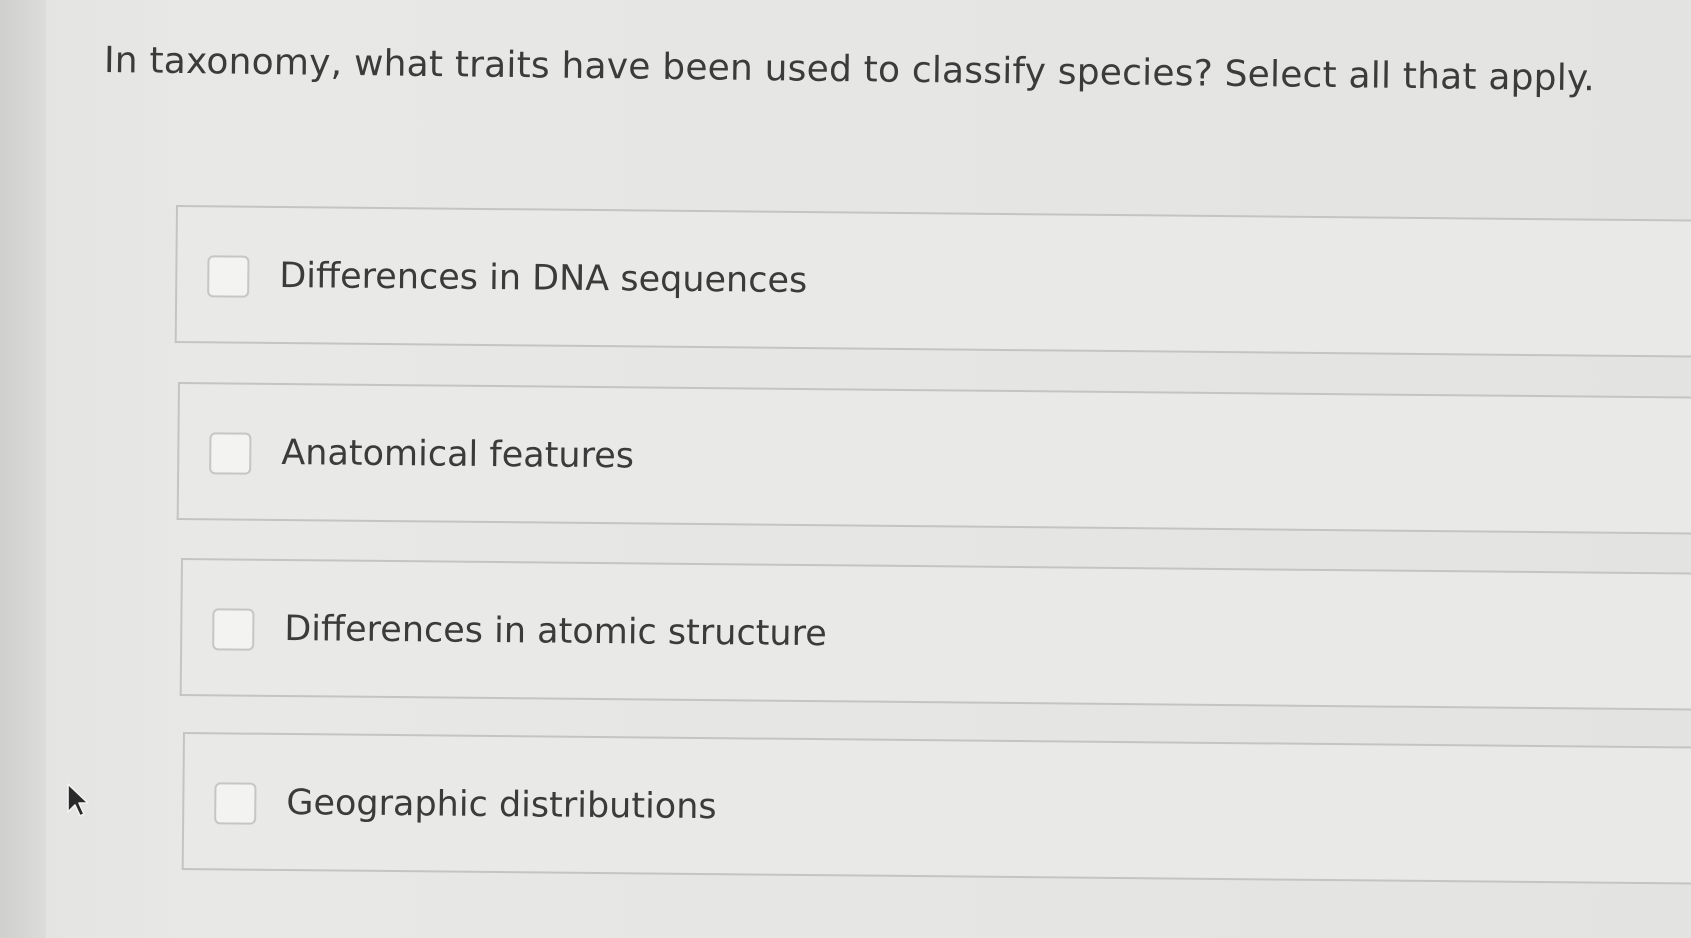 This screenshot has height=938, width=1691. Describe the element at coordinates (78, 800) in the screenshot. I see `mouse-pointer-icon` at that location.